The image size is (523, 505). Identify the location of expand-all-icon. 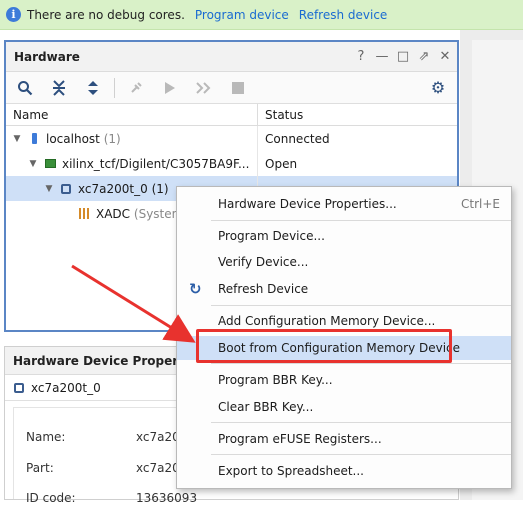
(93, 88).